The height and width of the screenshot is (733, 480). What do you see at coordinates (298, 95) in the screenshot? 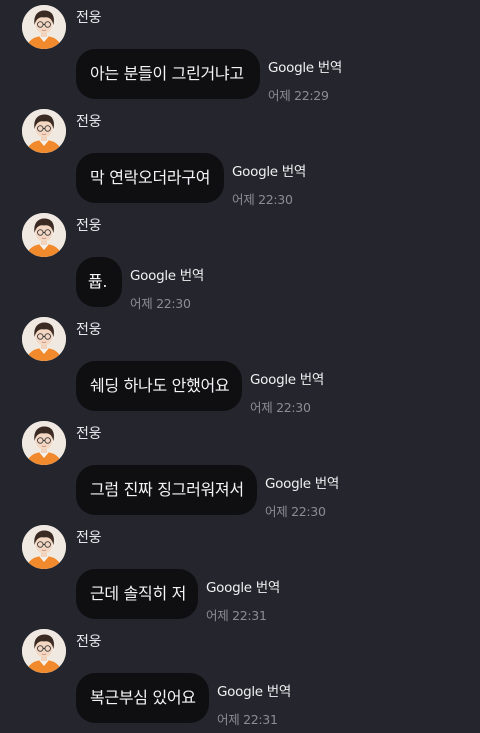
I see `message-timestamp: 어제 22:29` at bounding box center [298, 95].